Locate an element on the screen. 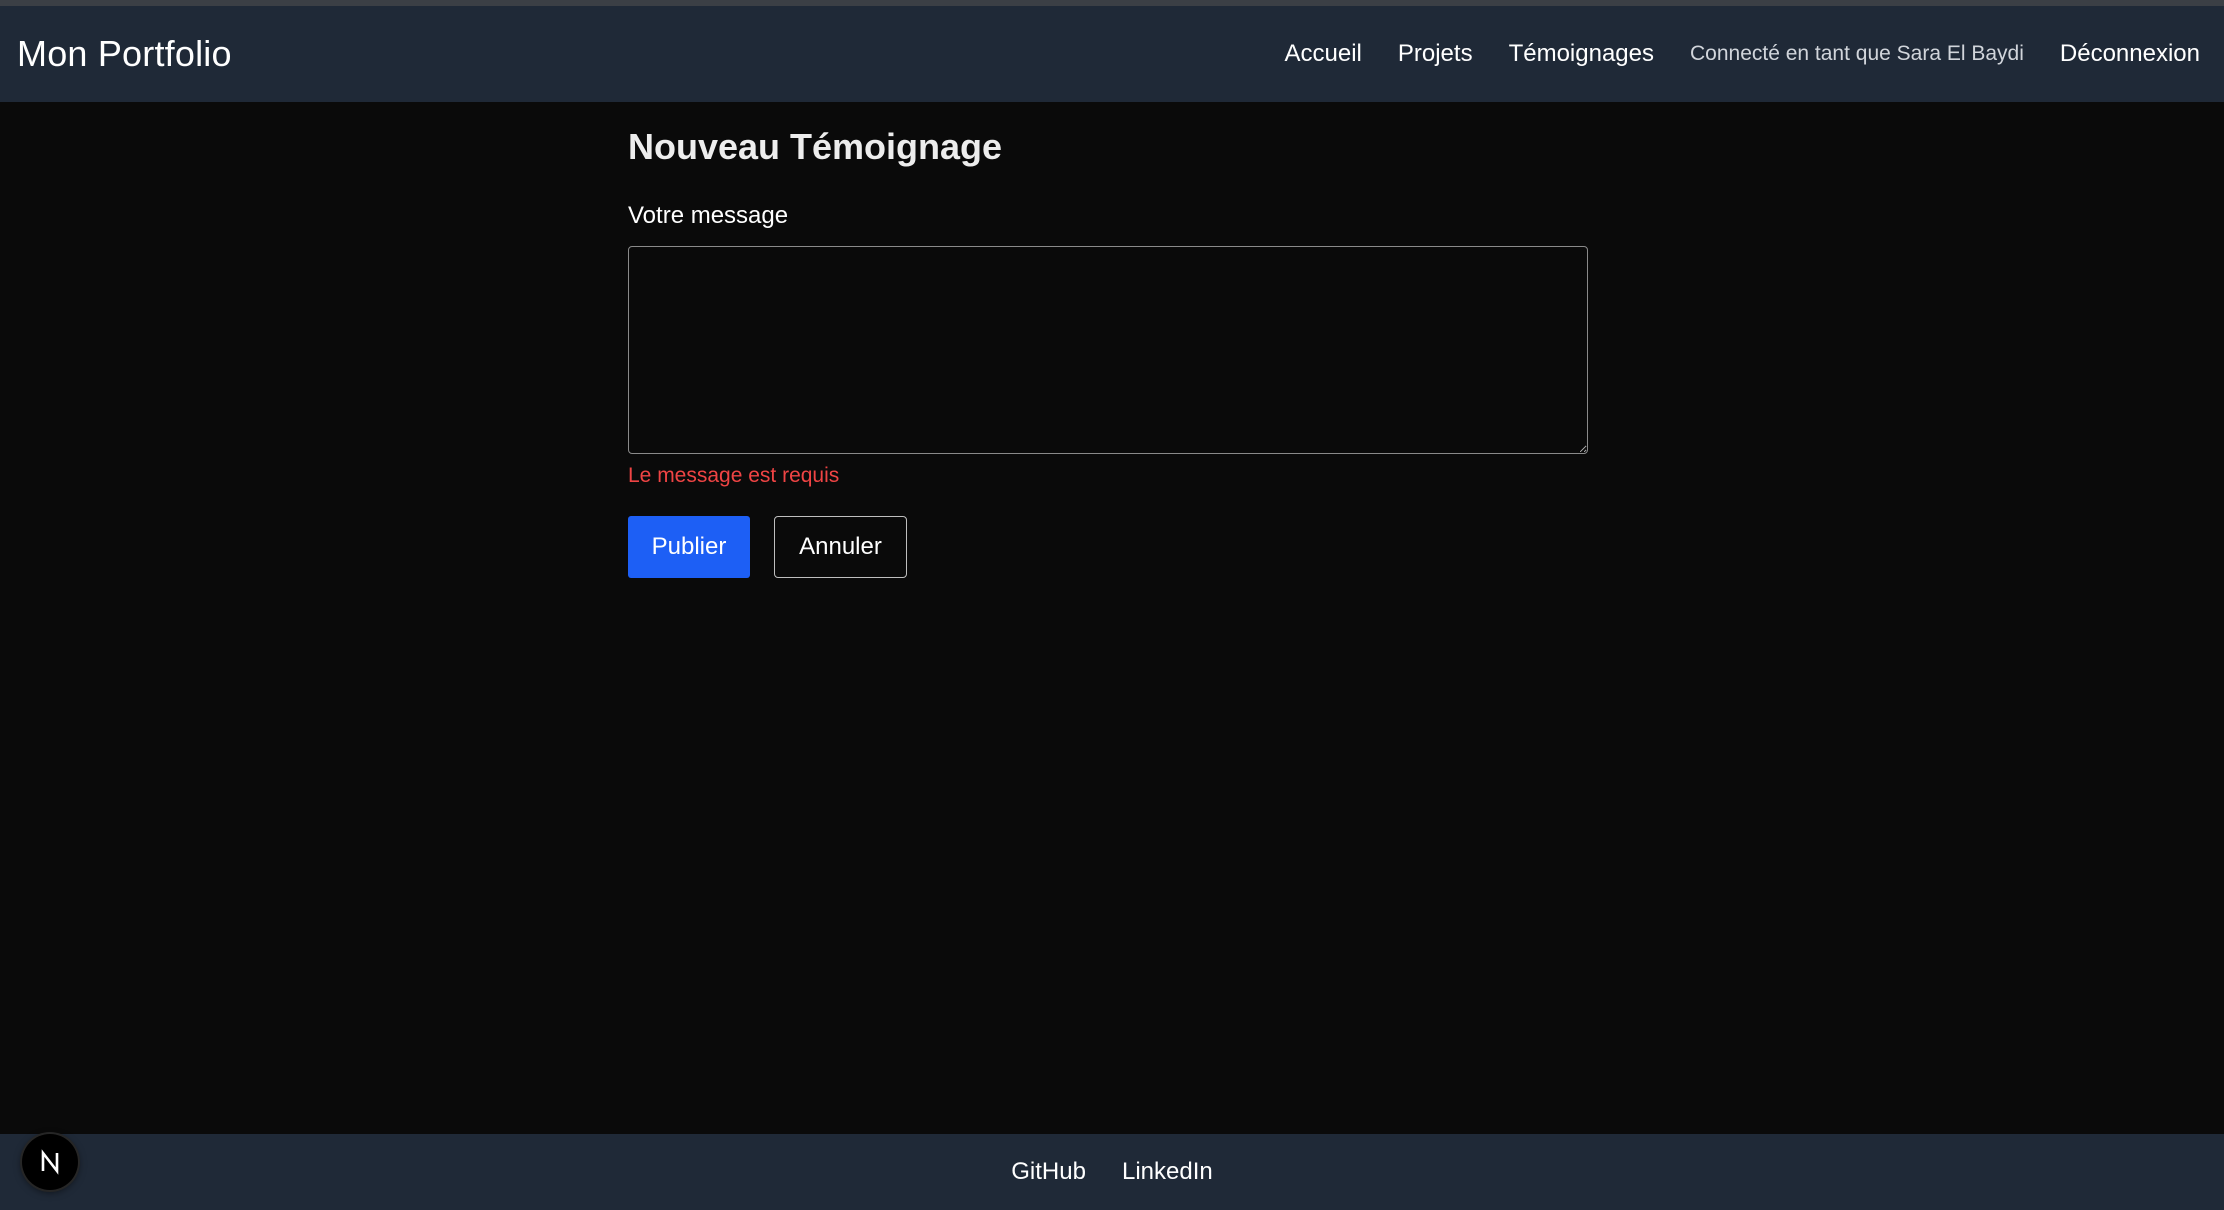 Image resolution: width=2224 pixels, height=1210 pixels. nav-link-temoignages: Témoignages is located at coordinates (1581, 54).